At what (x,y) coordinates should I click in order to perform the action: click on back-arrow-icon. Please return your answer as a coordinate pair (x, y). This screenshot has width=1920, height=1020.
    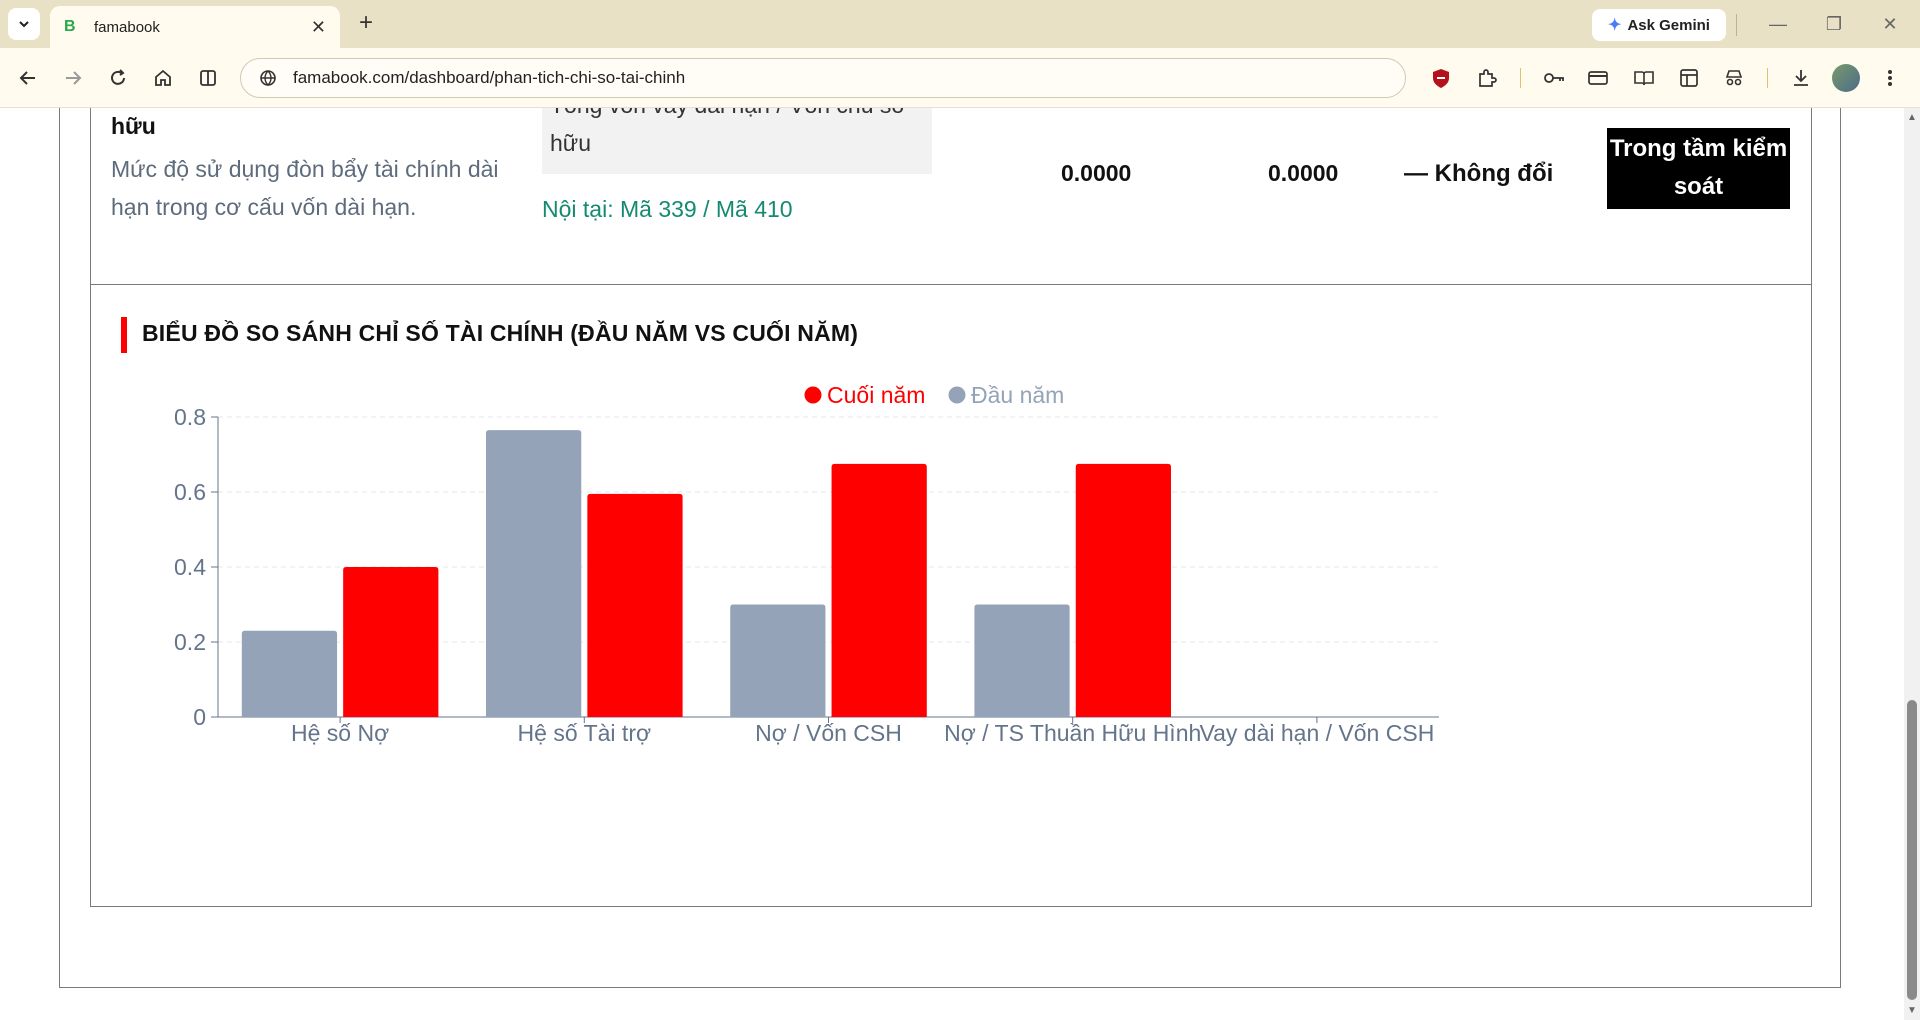
    Looking at the image, I should click on (28, 78).